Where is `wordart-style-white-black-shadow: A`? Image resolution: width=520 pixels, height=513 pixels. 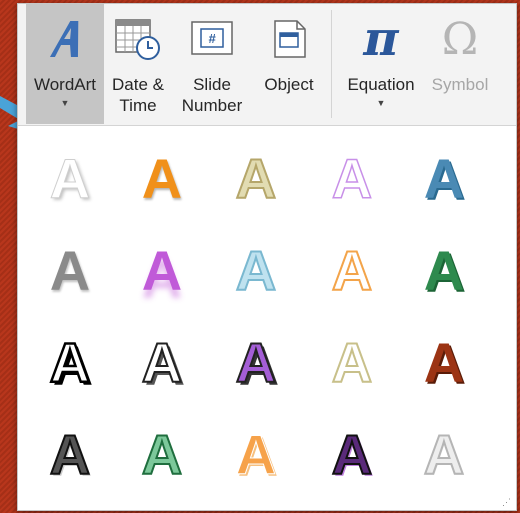 wordart-style-white-black-shadow: A is located at coordinates (162, 363).